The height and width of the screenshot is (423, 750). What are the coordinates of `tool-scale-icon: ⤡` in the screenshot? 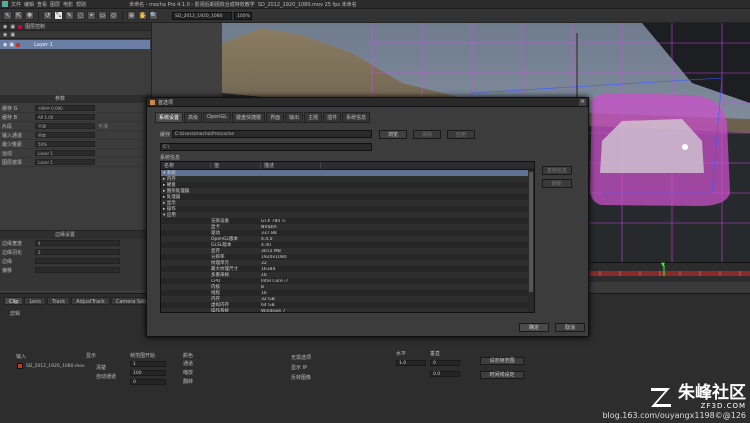 It's located at (58, 15).